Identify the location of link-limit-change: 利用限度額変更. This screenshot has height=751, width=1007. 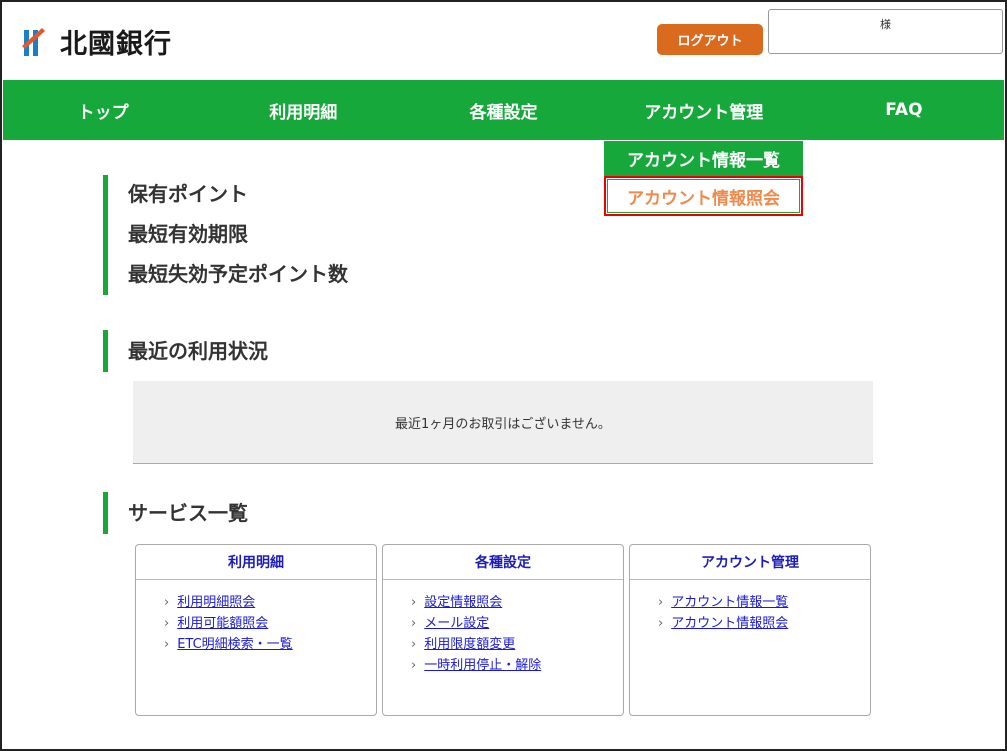
(469, 644).